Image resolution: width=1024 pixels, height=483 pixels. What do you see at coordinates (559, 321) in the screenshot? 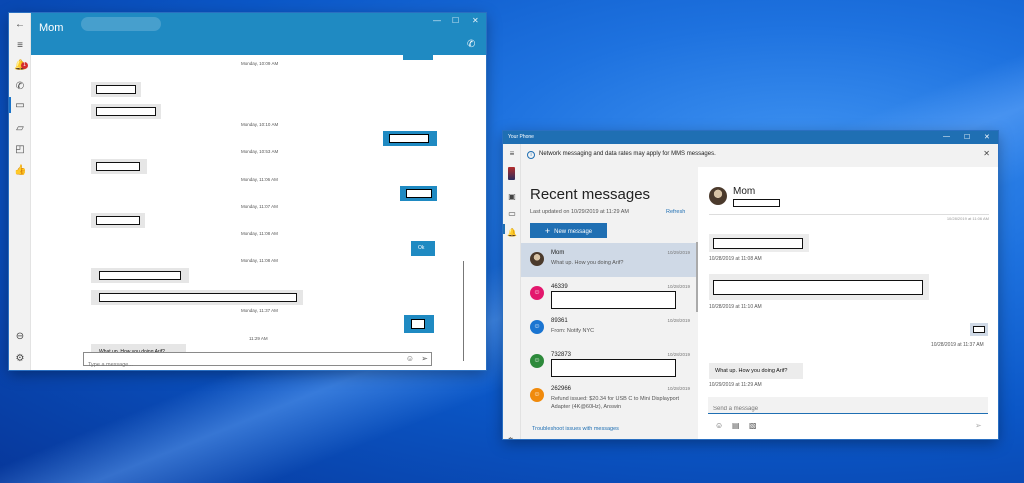
I see `contact-name: 89361` at bounding box center [559, 321].